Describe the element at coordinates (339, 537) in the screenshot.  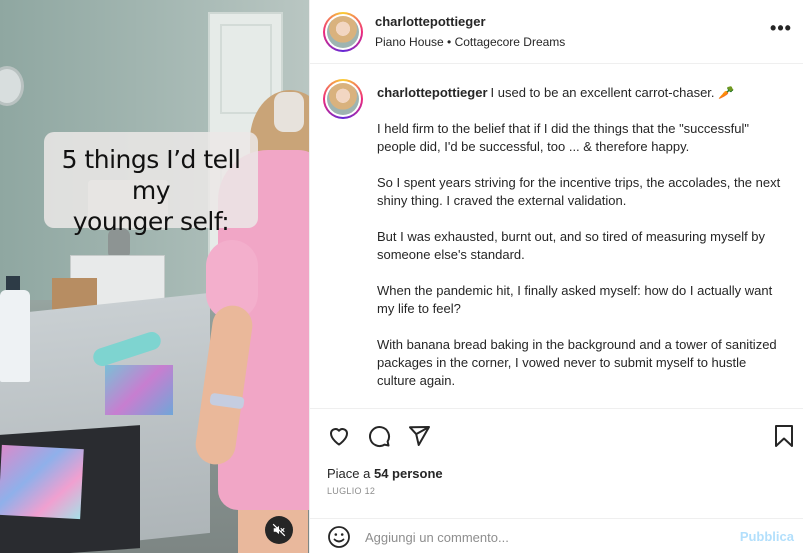
I see `emoji-icon` at that location.